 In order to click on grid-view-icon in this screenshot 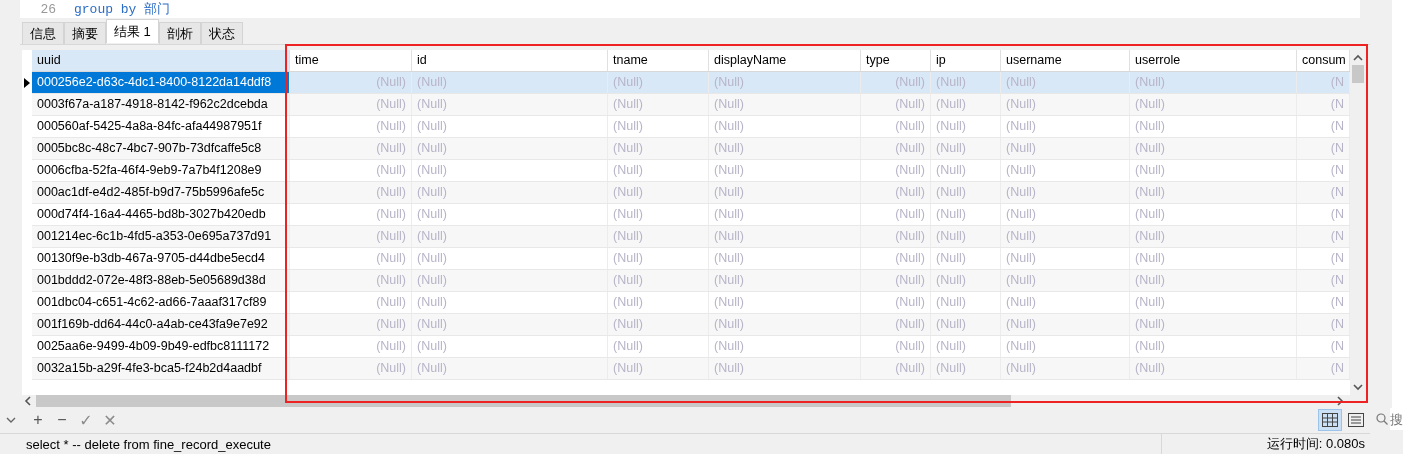, I will do `click(1330, 420)`.